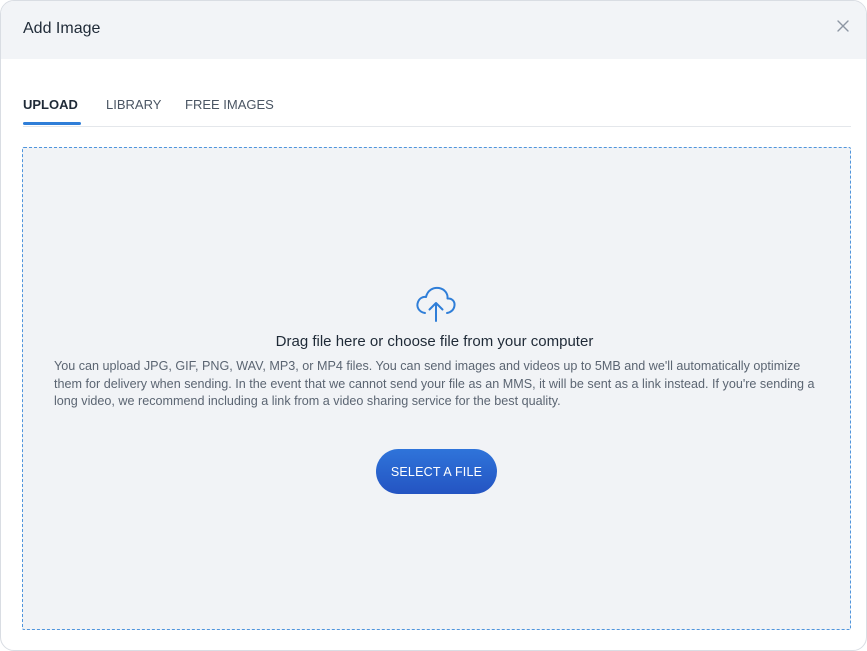 The width and height of the screenshot is (867, 651). I want to click on cloud-upload-icon, so click(436, 304).